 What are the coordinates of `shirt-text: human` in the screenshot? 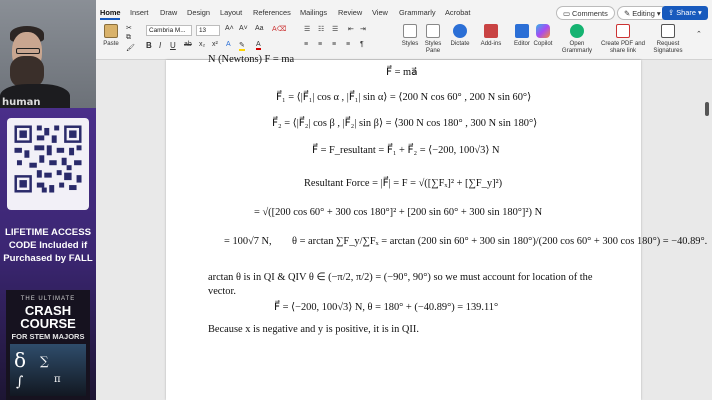 It's located at (21, 102).